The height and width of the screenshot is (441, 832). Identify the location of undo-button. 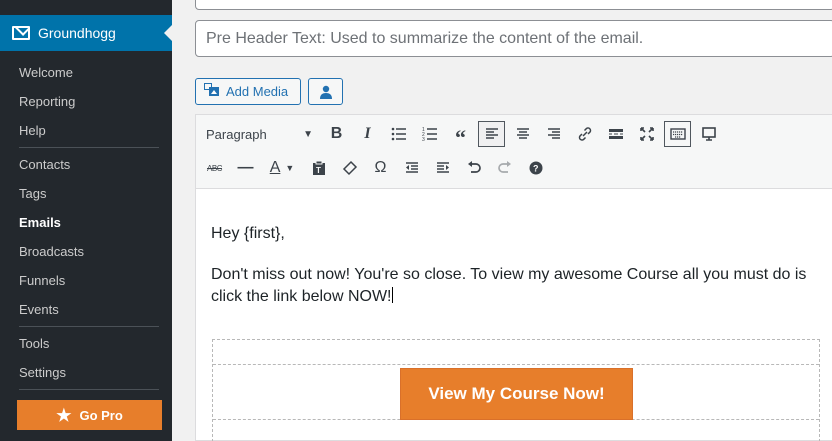
(473, 168).